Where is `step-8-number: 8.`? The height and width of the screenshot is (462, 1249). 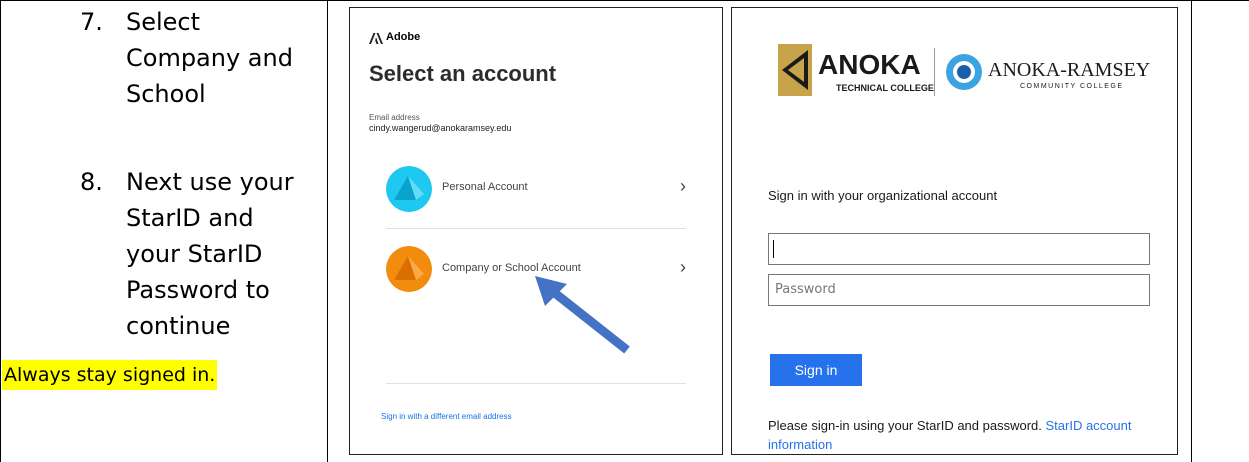
step-8-number: 8. is located at coordinates (91, 182).